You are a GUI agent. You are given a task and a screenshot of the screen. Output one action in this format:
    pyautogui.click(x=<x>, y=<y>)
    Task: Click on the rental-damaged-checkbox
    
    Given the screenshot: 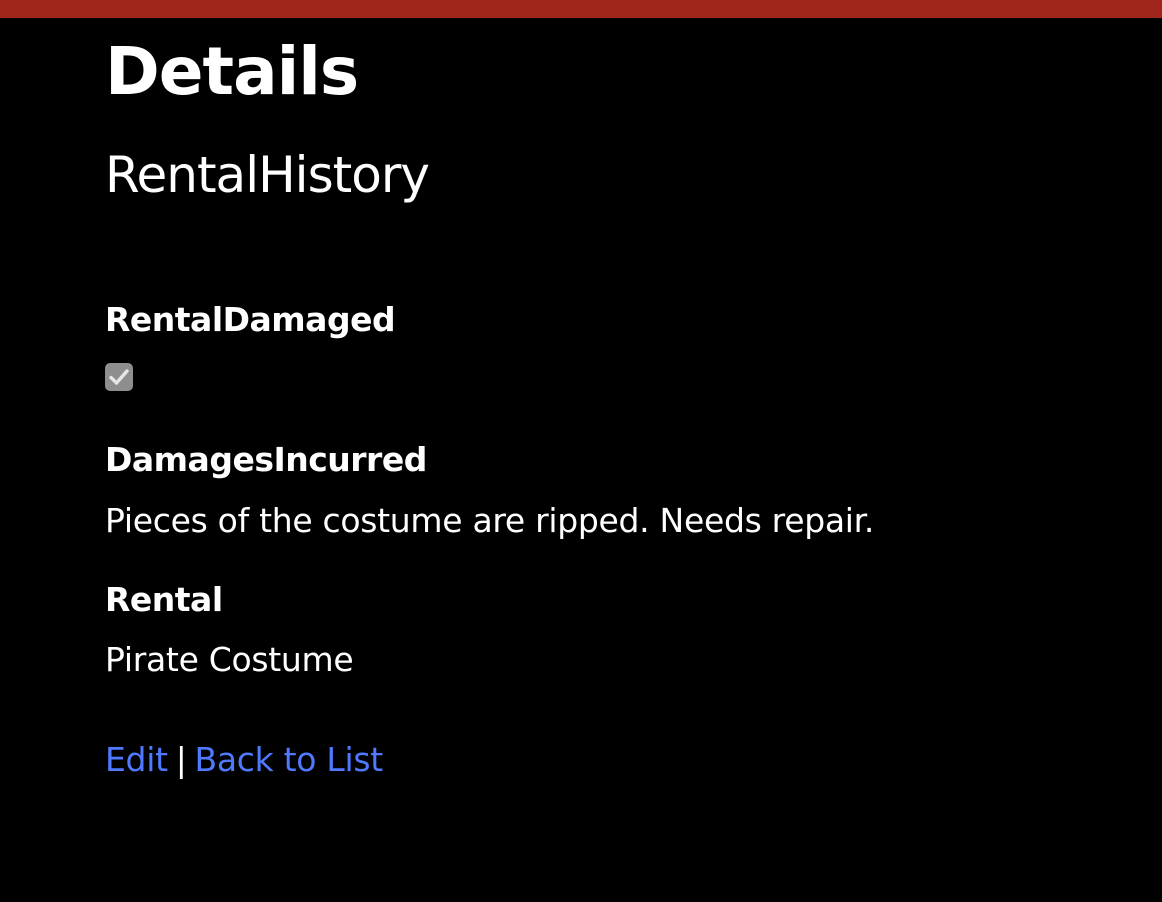 What is the action you would take?
    pyautogui.click(x=119, y=377)
    